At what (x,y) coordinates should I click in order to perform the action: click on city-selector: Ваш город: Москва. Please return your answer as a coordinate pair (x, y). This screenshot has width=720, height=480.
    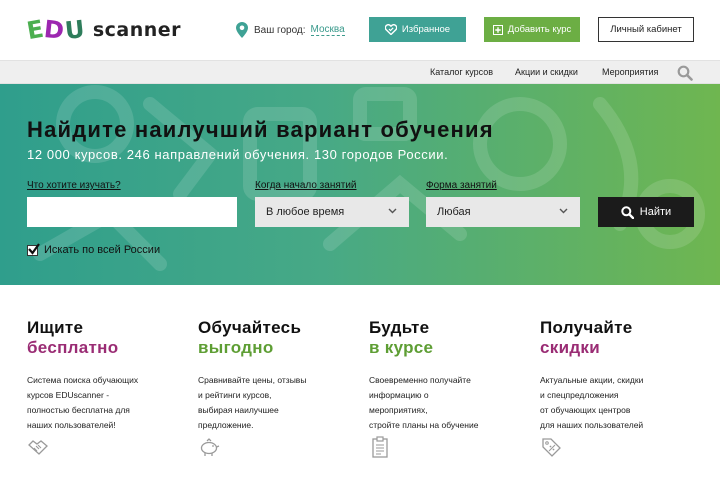
    Looking at the image, I should click on (290, 30).